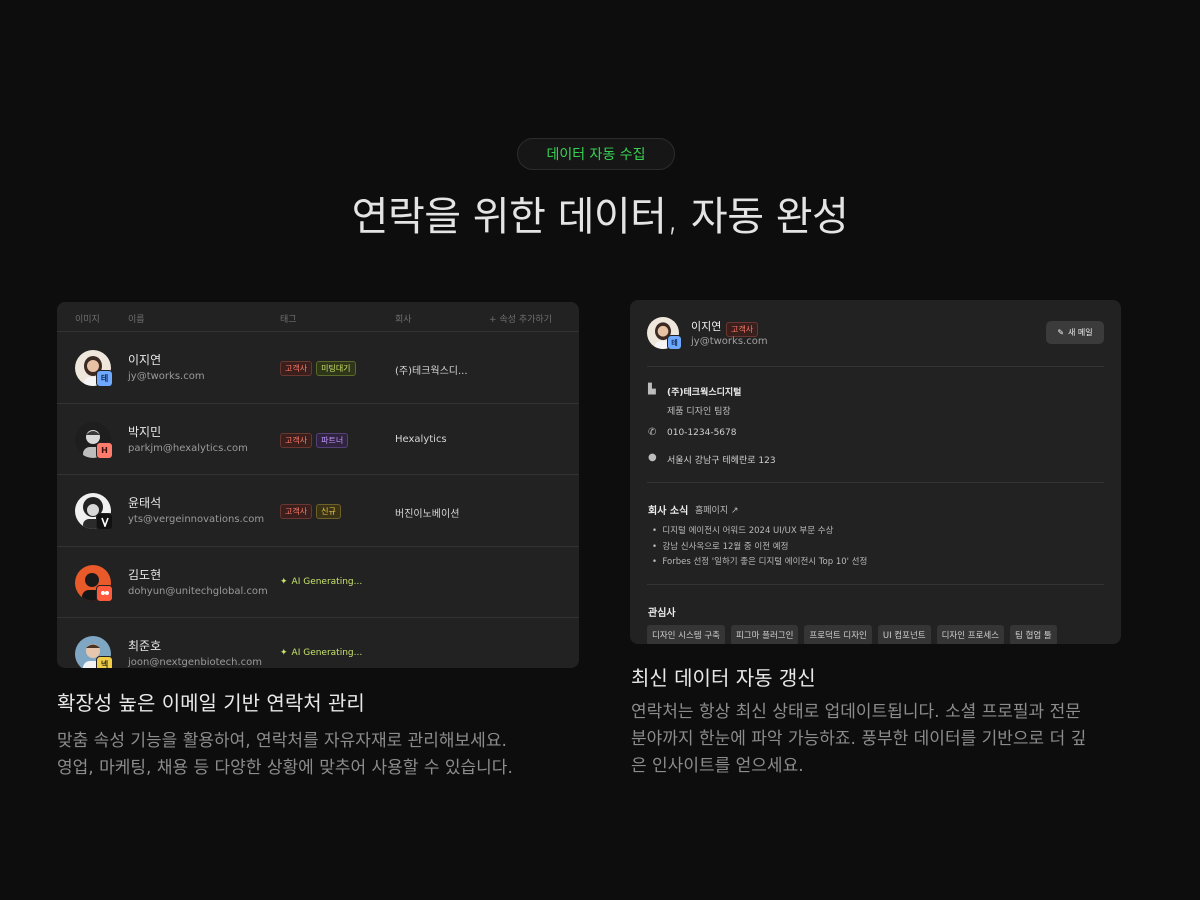  What do you see at coordinates (166, 376) in the screenshot?
I see `contact-email: jy@tworks.com` at bounding box center [166, 376].